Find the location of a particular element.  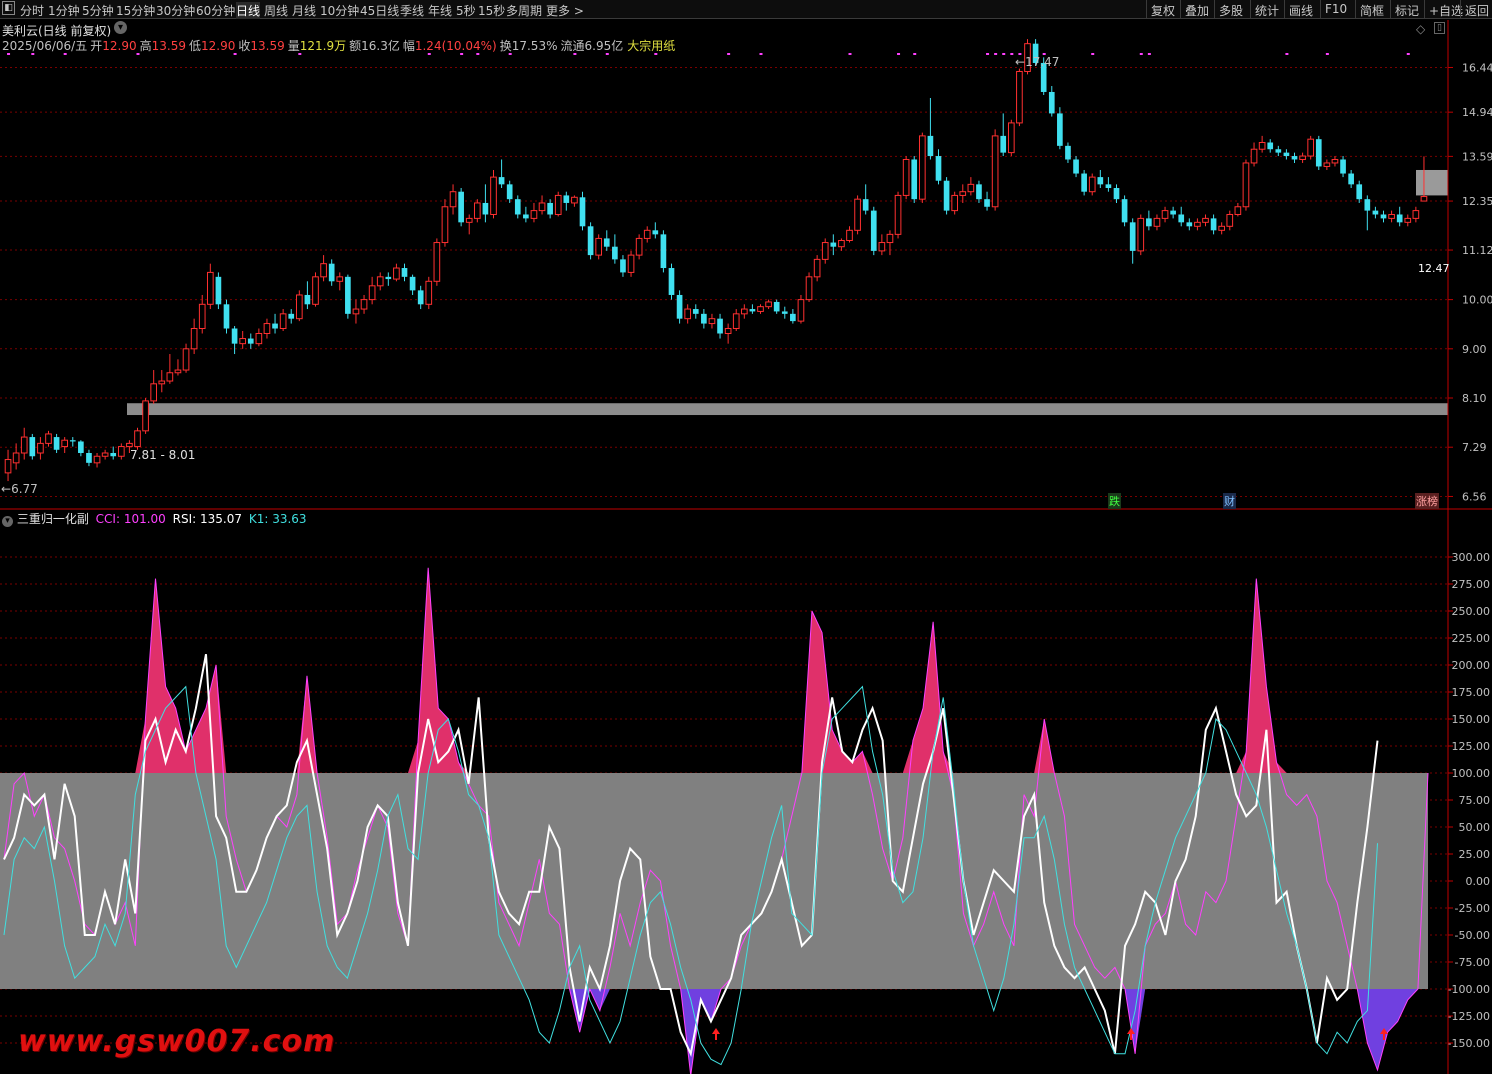

ind-tick-label-5: 175.00 is located at coordinates (1471, 692).